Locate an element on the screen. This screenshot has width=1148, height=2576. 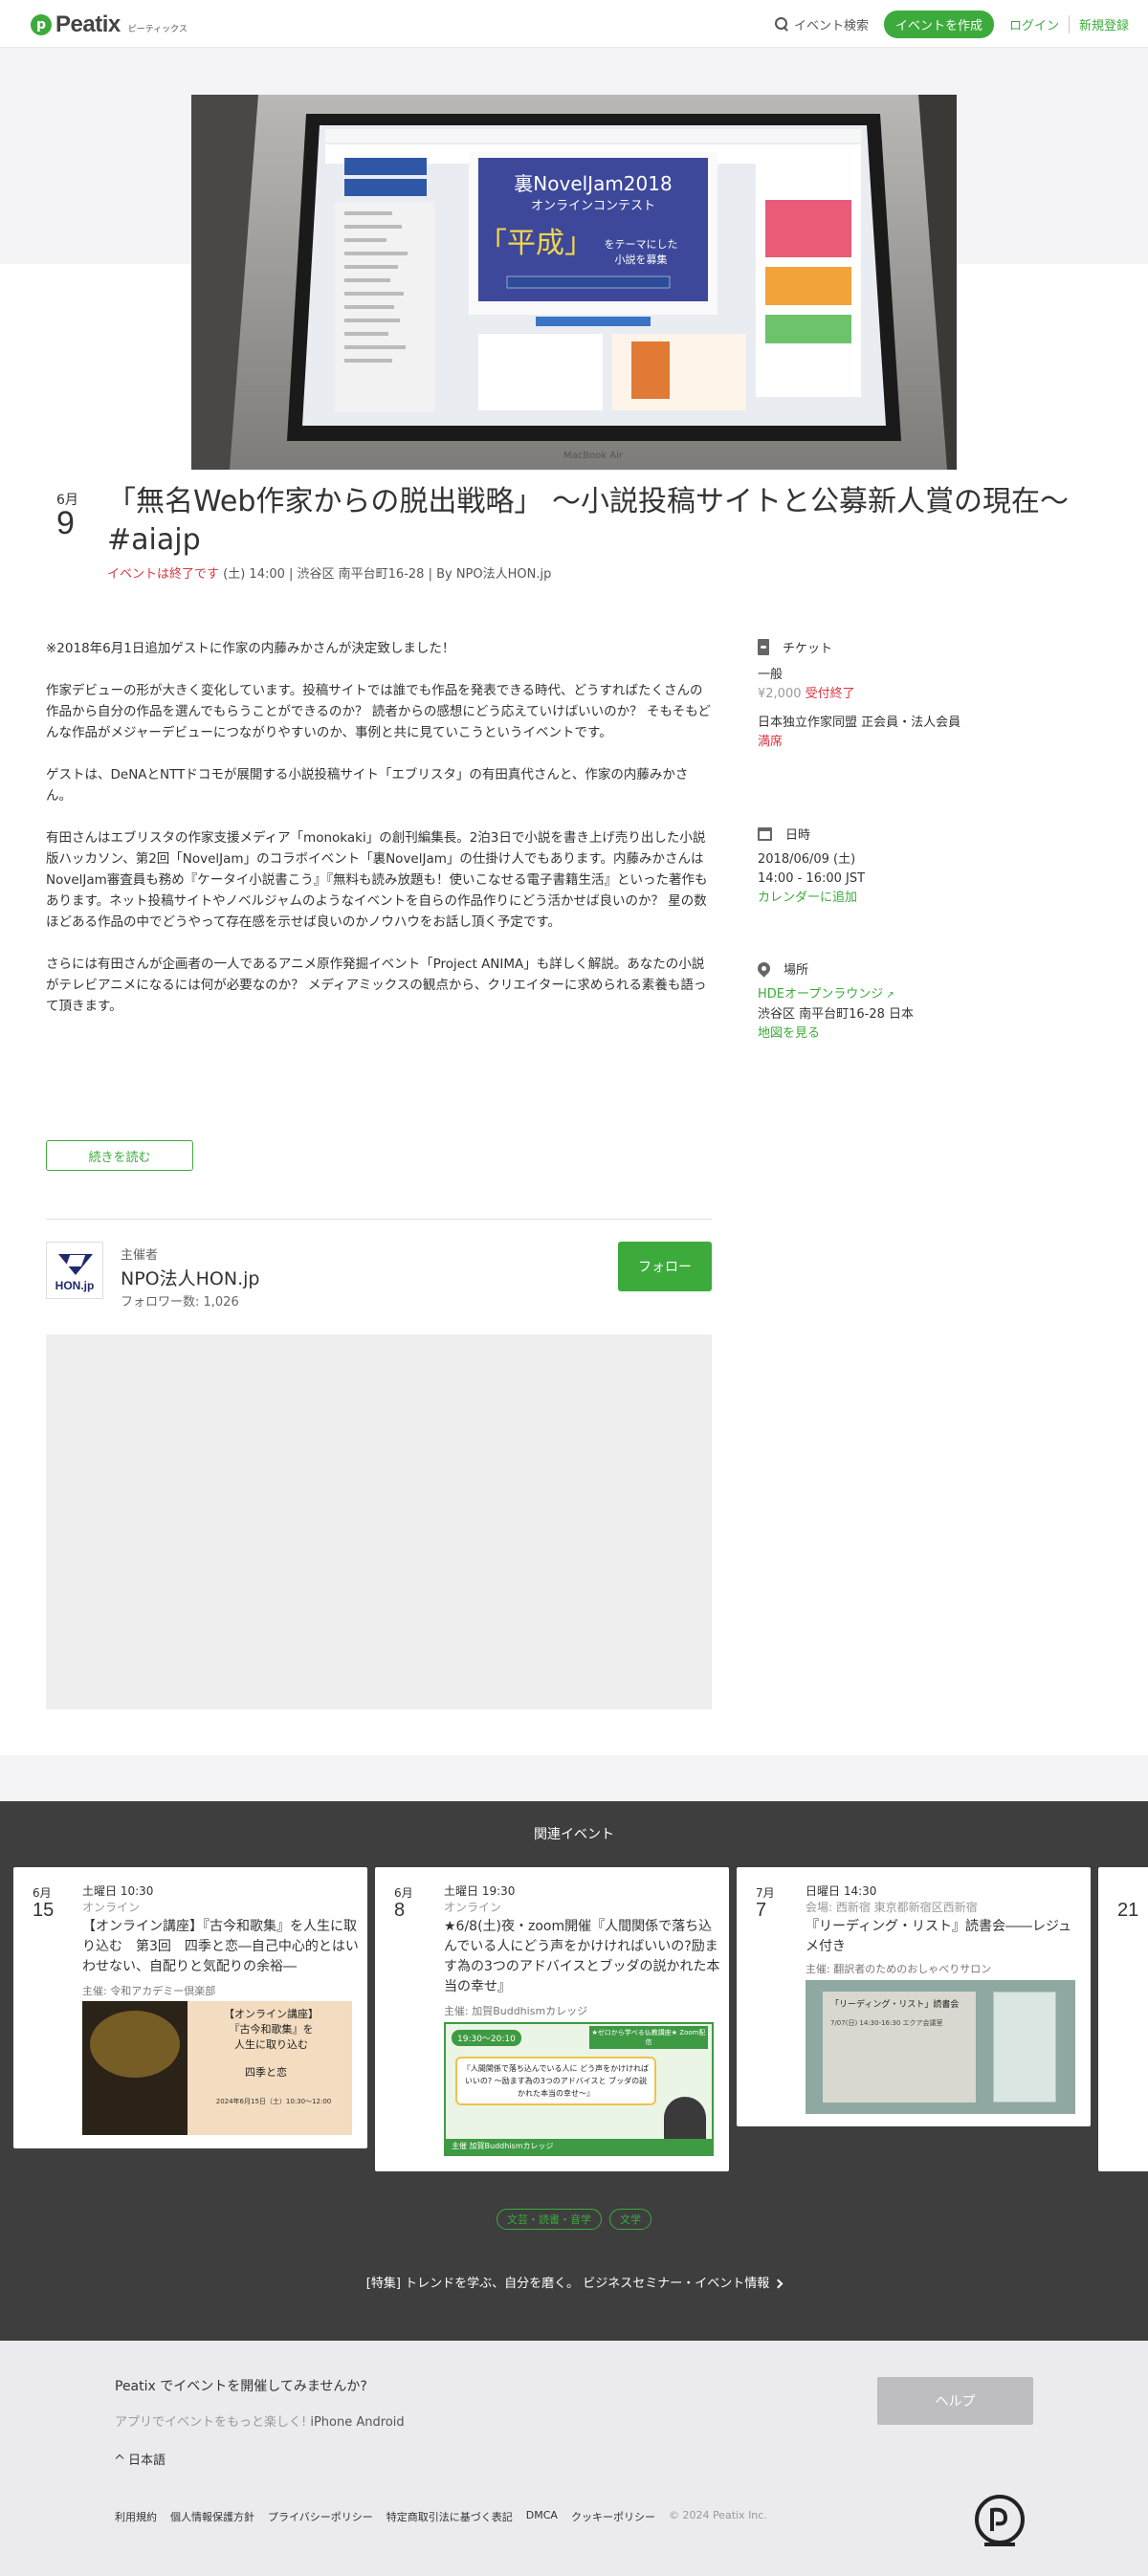
search-icon is located at coordinates (781, 24).